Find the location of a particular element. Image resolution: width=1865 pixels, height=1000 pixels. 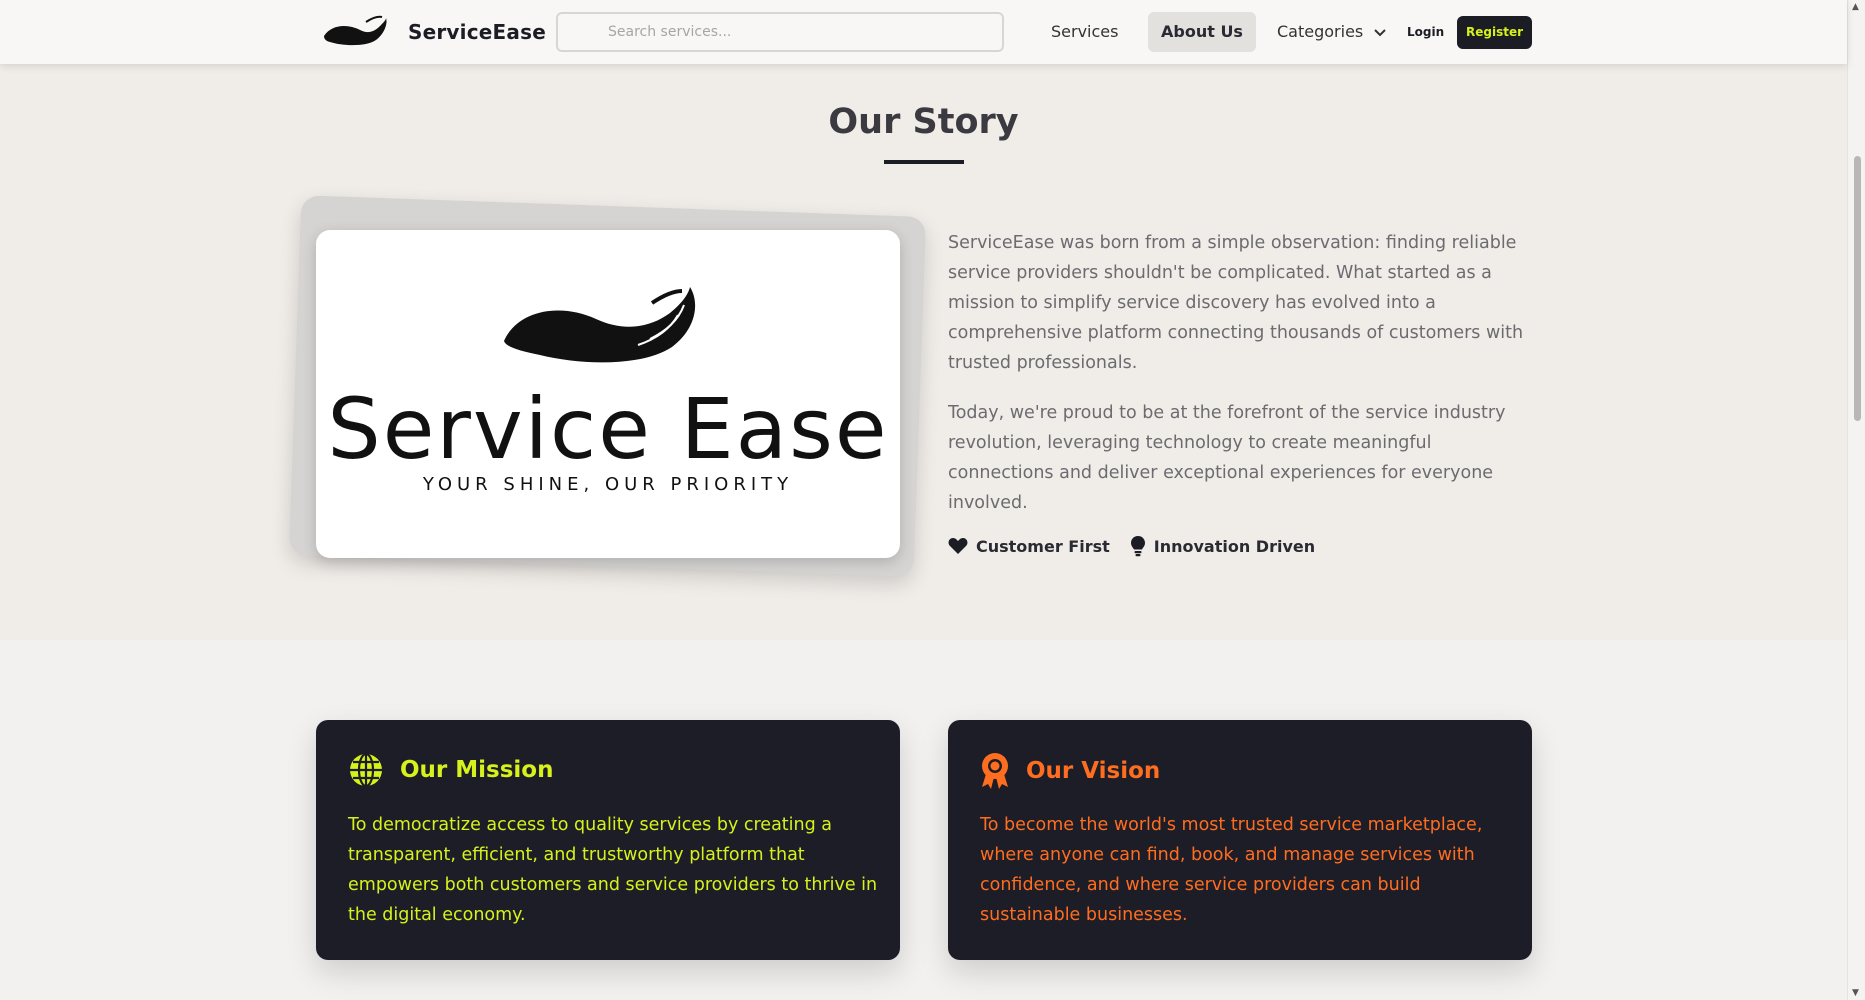

mission-header: Our Mission is located at coordinates (451, 770).